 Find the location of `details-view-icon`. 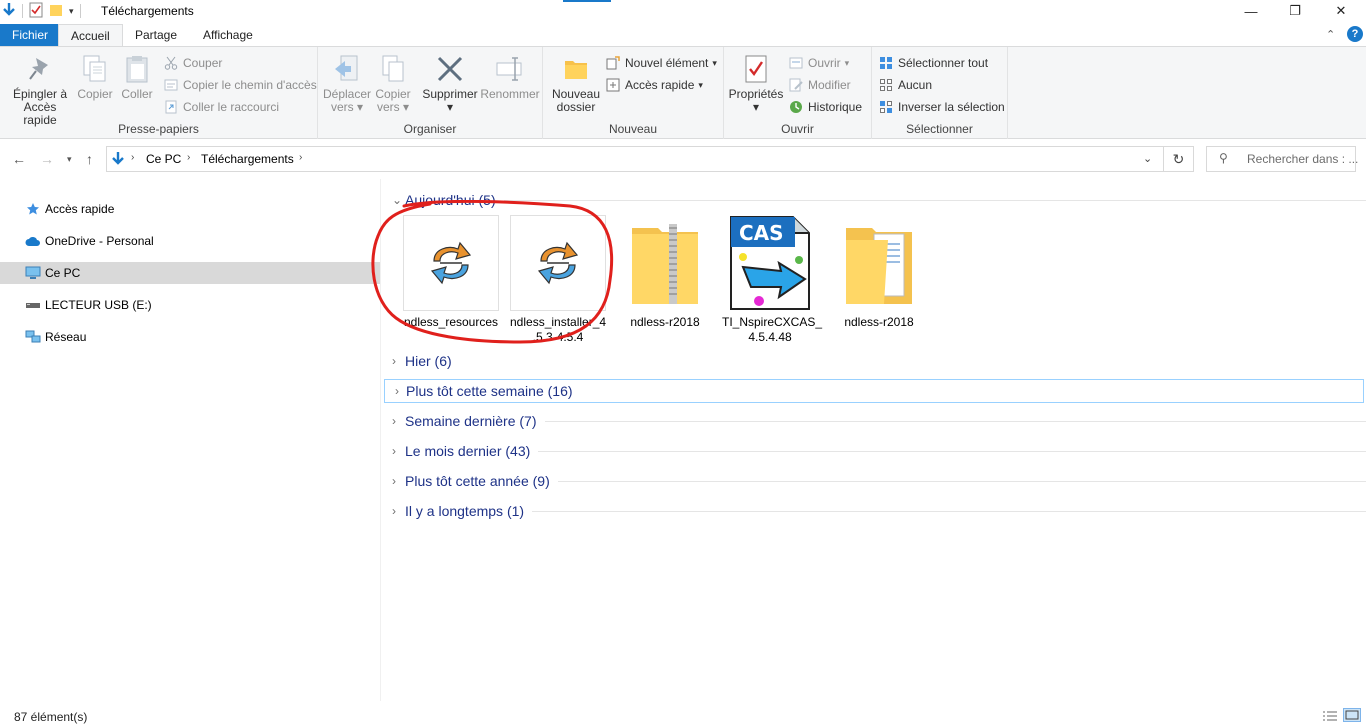

details-view-icon is located at coordinates (1330, 716).